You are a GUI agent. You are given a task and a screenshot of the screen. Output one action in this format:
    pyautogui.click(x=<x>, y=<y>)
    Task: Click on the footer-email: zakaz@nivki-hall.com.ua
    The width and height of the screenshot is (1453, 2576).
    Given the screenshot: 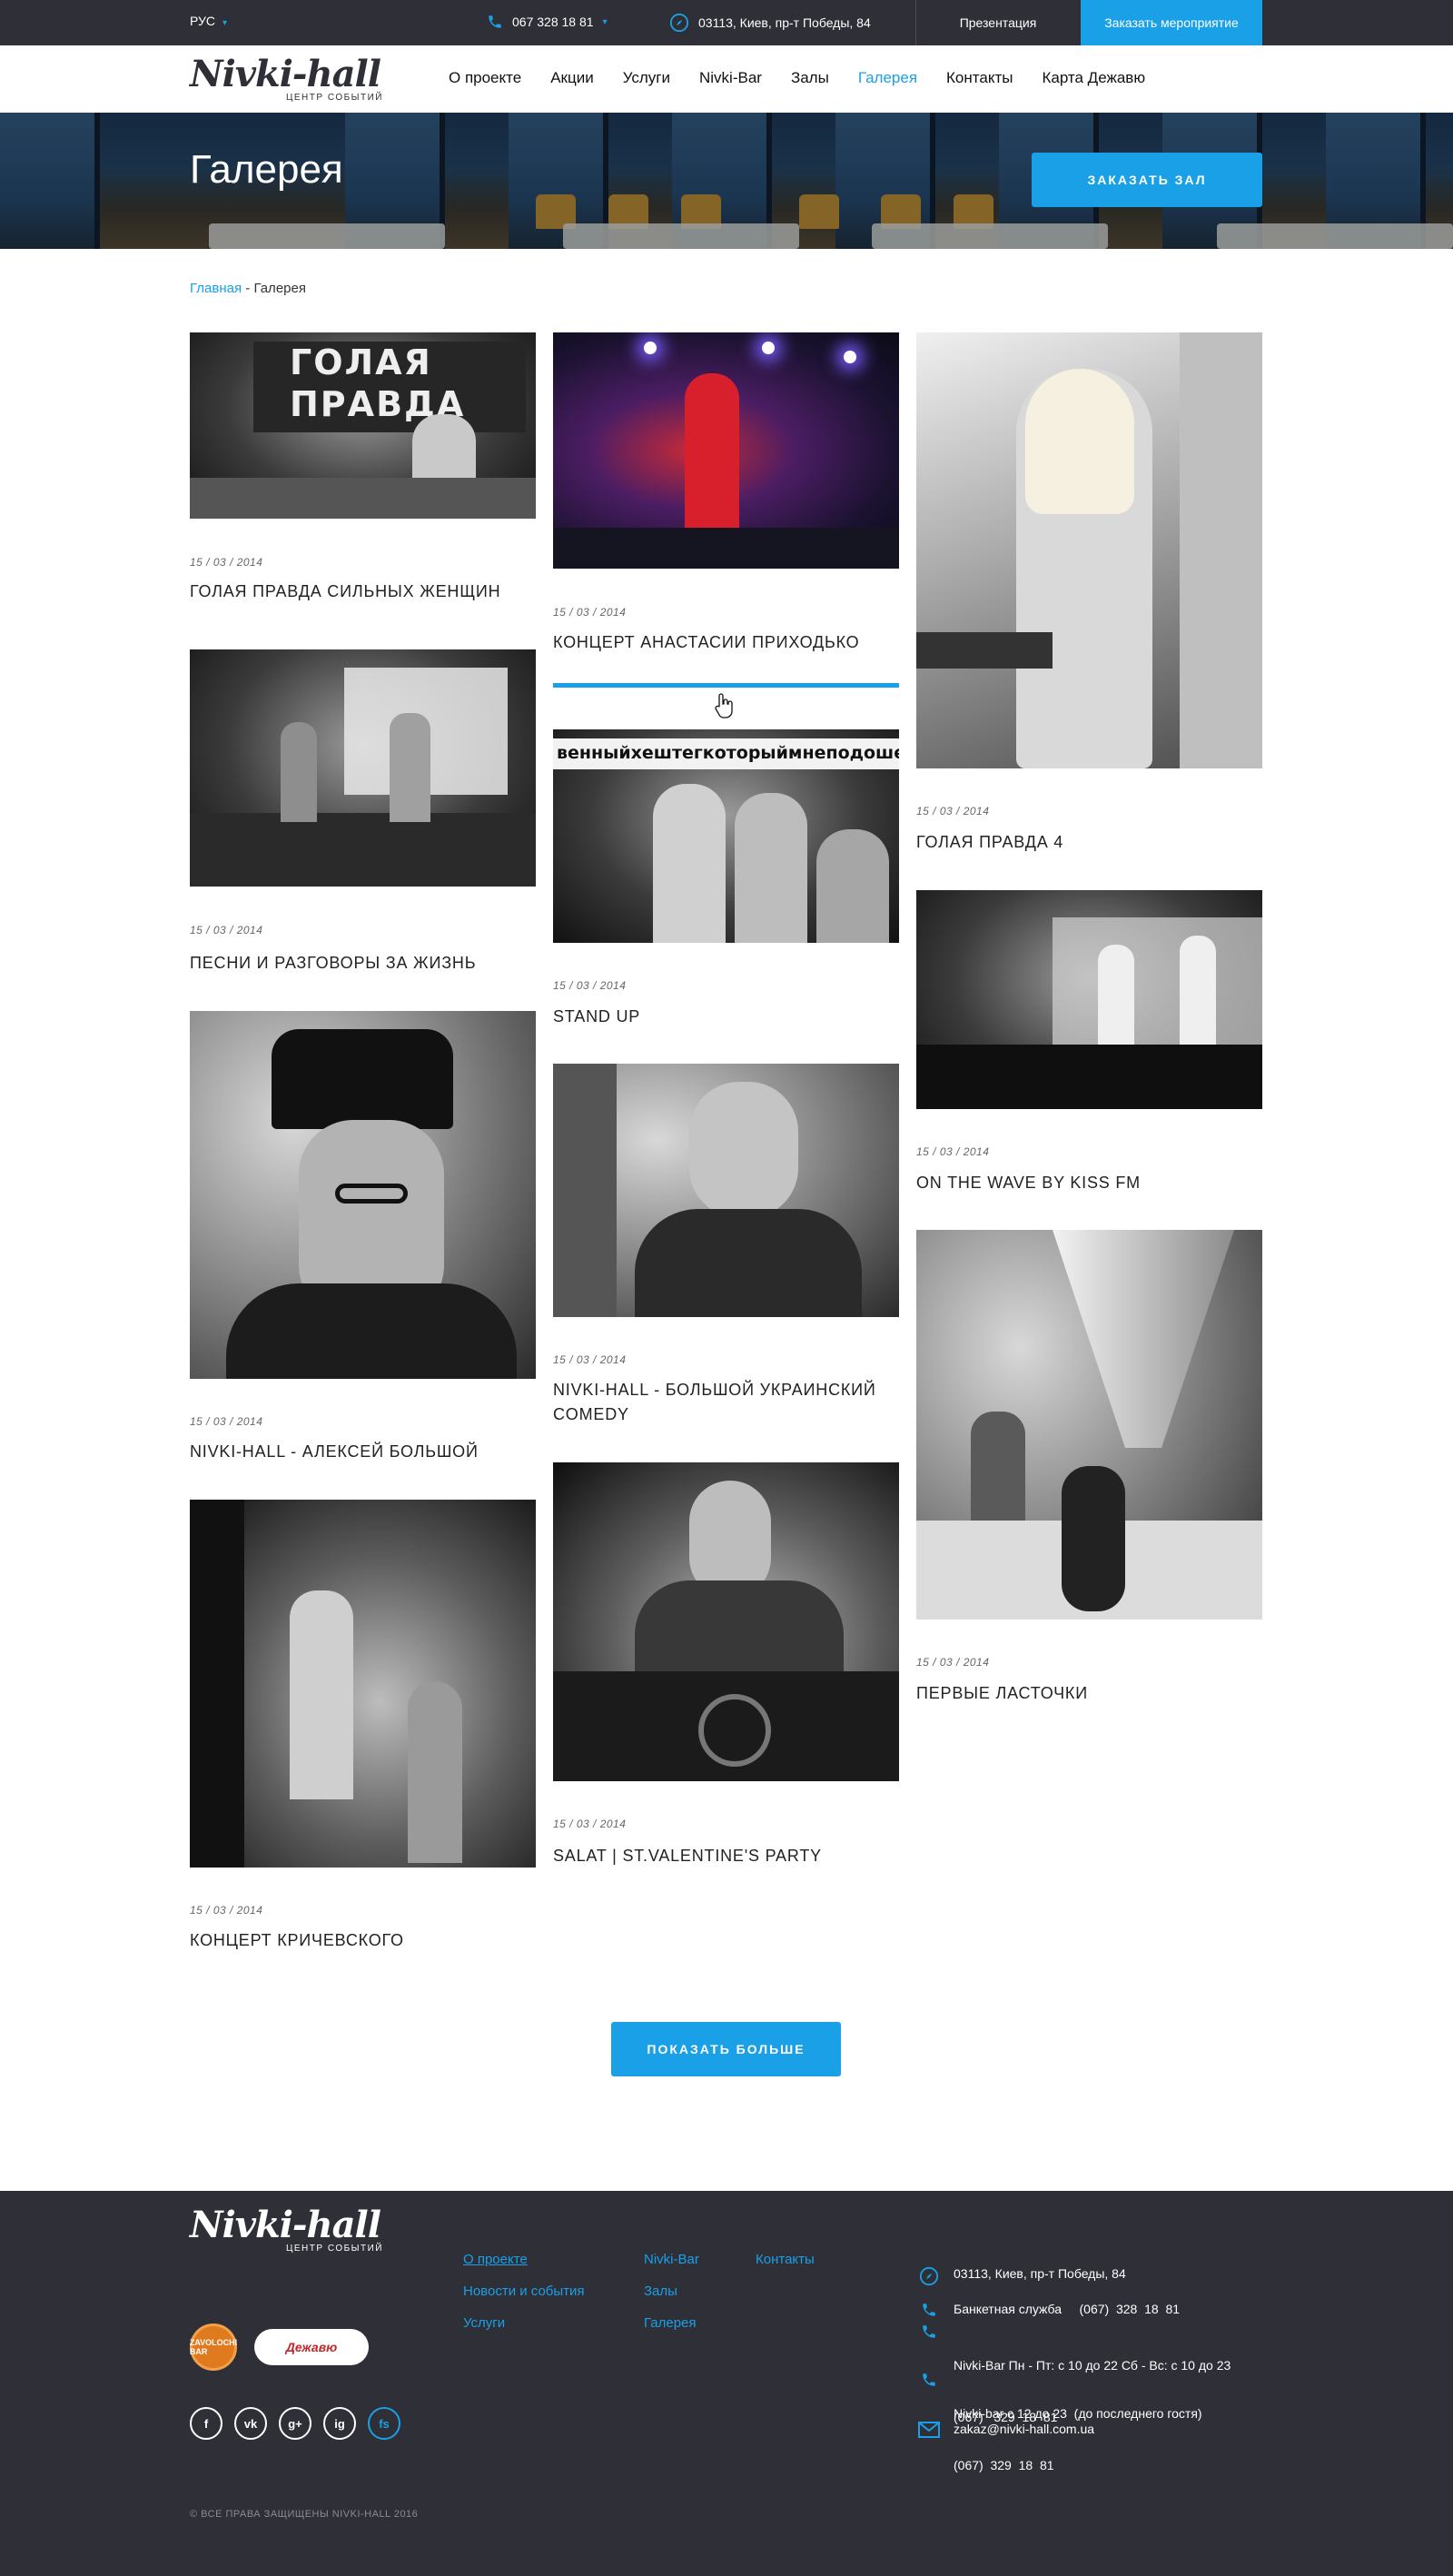 What is the action you would take?
    pyautogui.click(x=1005, y=2429)
    